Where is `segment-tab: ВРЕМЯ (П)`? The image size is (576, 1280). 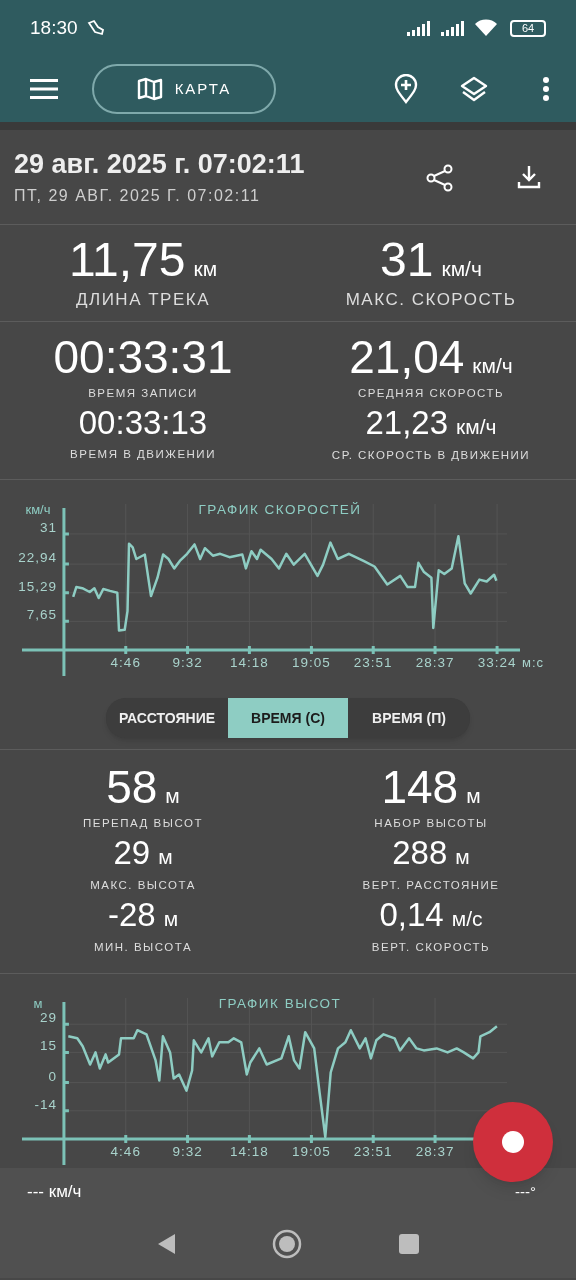
segment-tab: ВРЕМЯ (П) is located at coordinates (409, 718).